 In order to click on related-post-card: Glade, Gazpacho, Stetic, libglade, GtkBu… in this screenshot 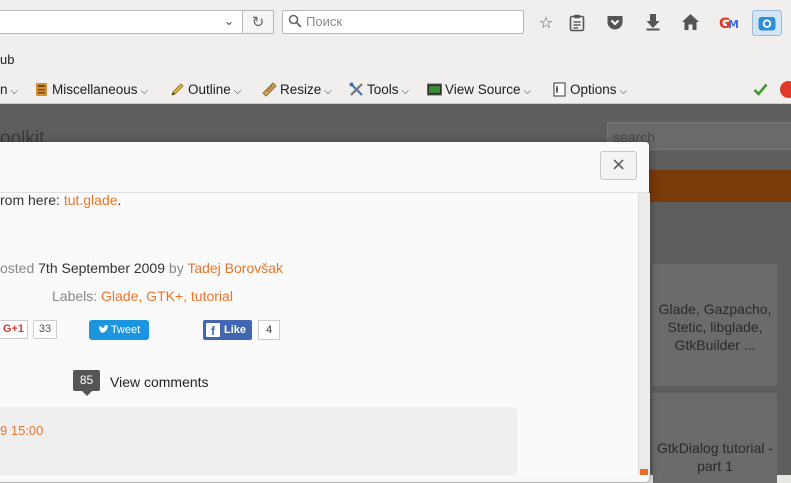, I will do `click(715, 325)`.